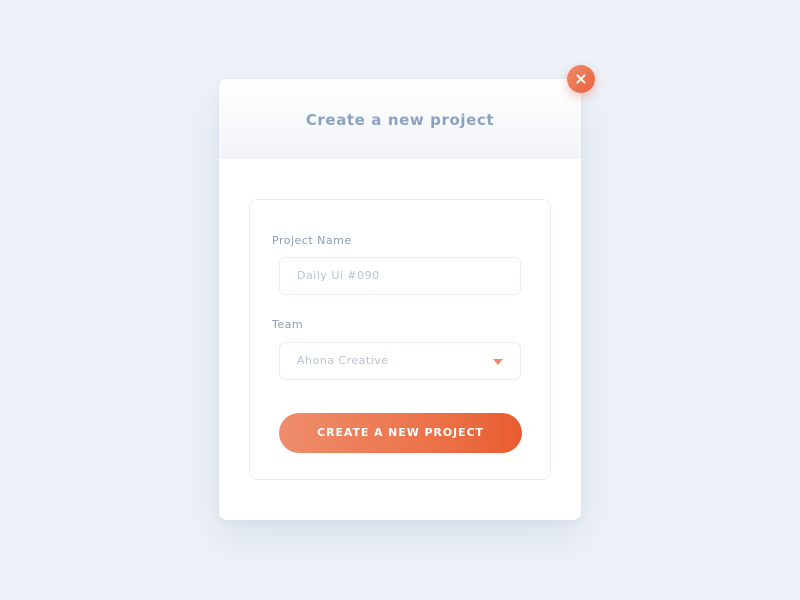  Describe the element at coordinates (288, 324) in the screenshot. I see `team-label: Team` at that location.